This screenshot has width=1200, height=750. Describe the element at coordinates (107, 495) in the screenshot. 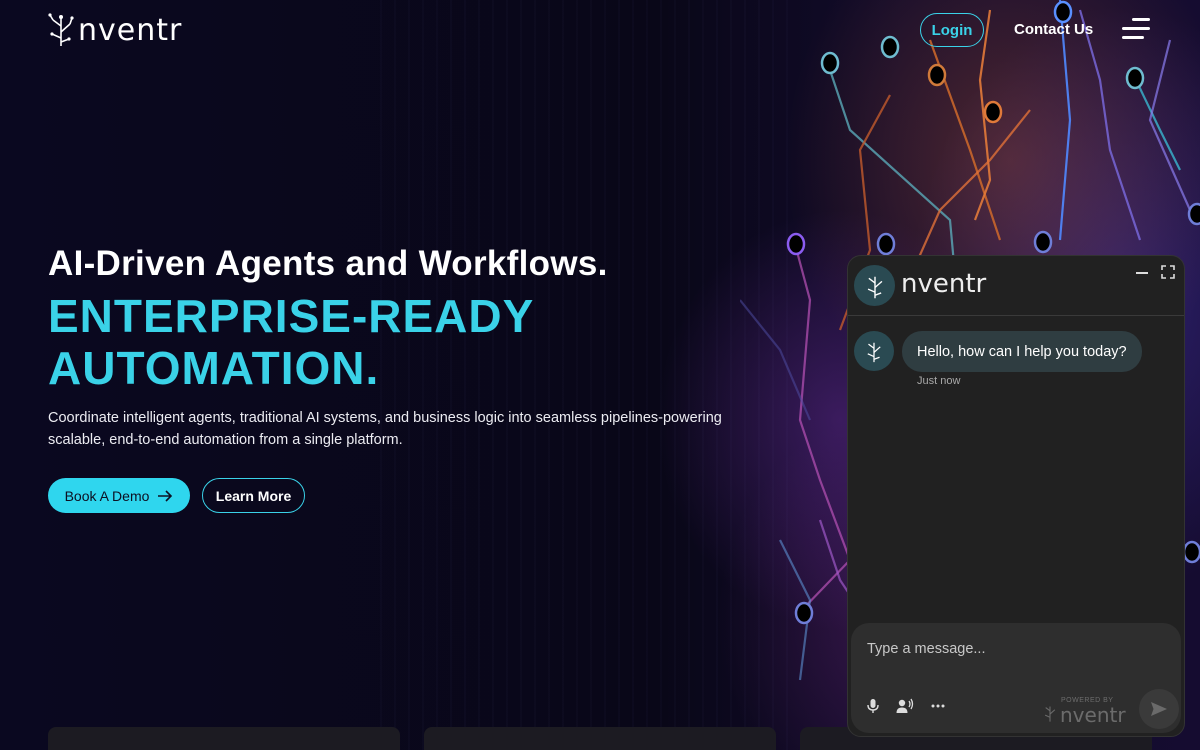

I see `book-demo-label: Book A Demo` at that location.